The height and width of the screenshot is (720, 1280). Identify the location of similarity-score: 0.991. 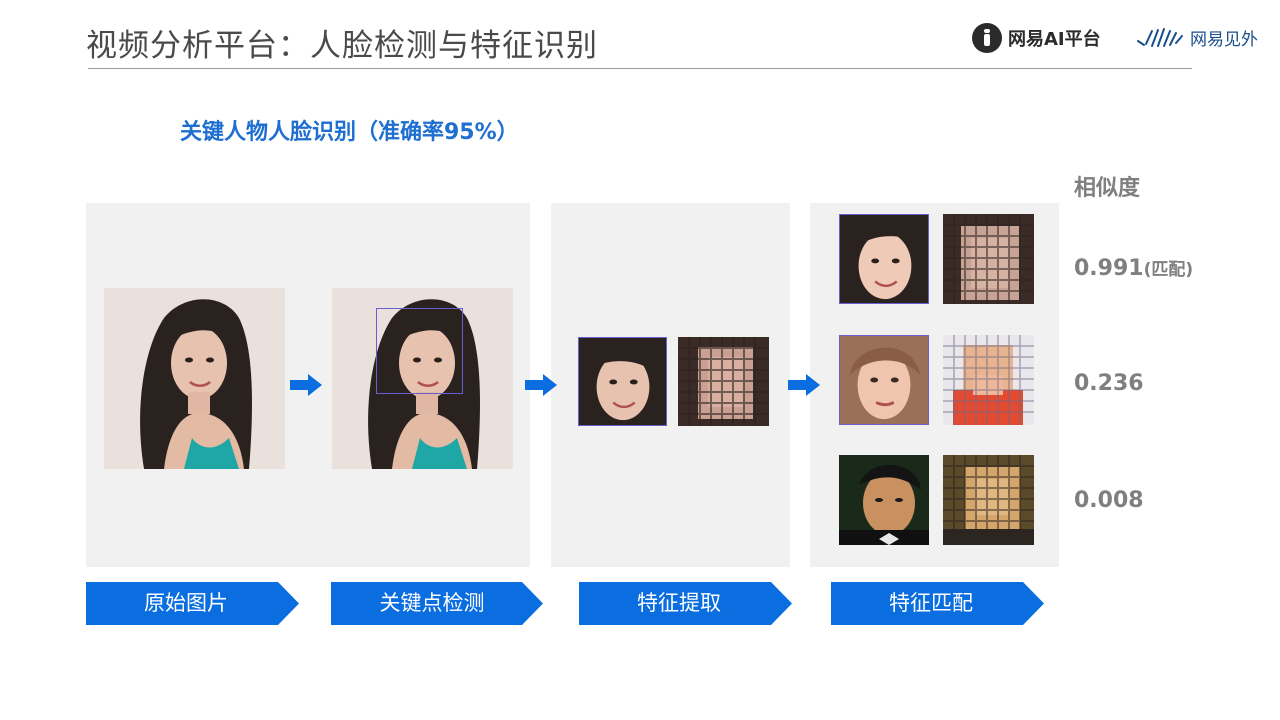
(1109, 268).